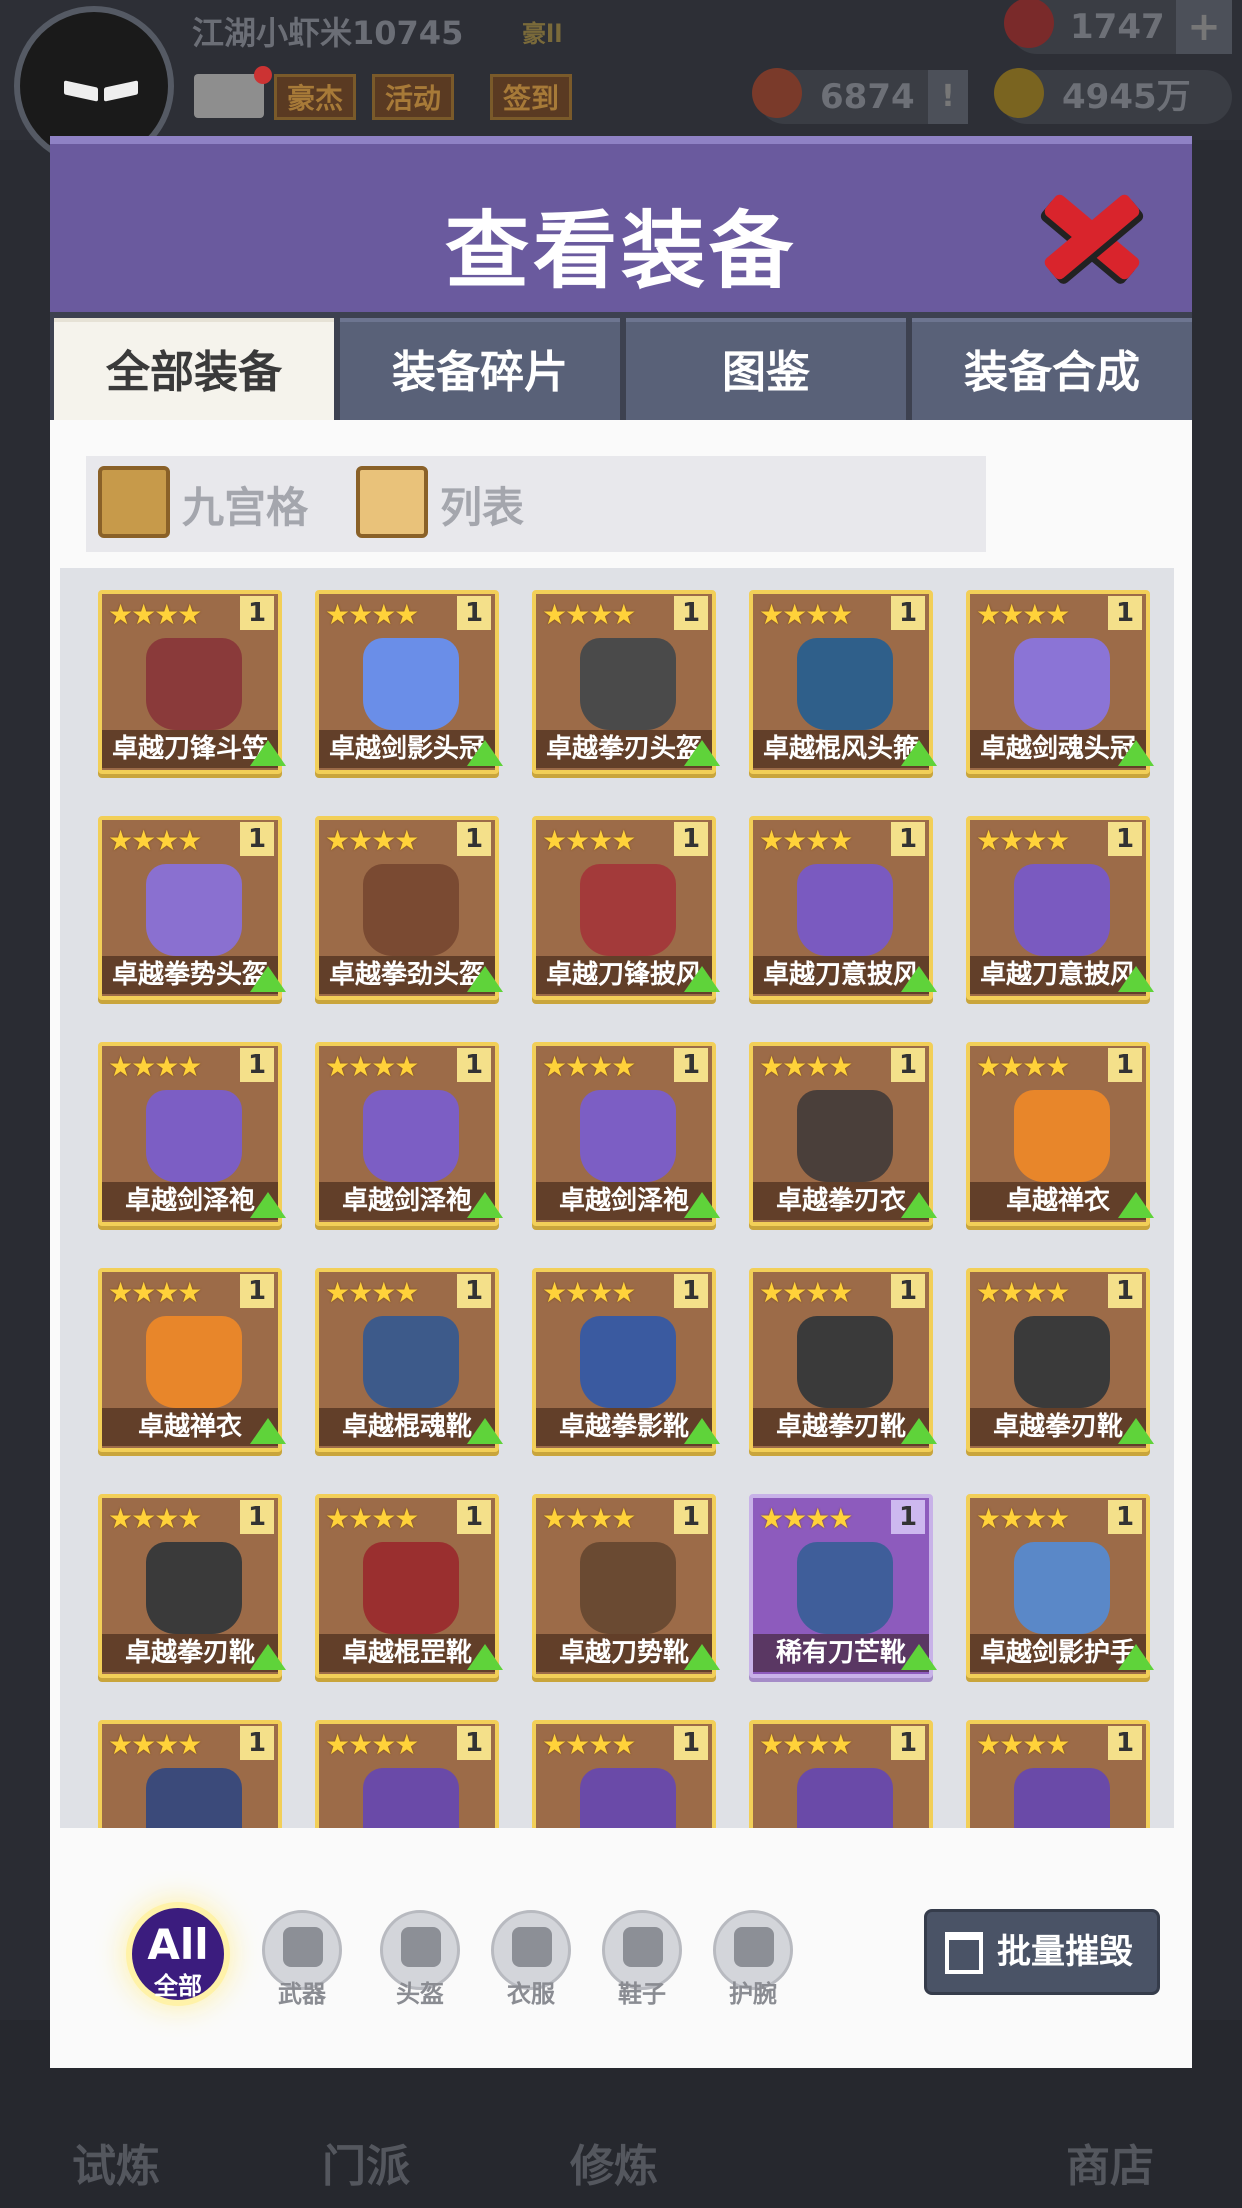 This screenshot has height=2208, width=1242. I want to click on equipment-slot: ★★★★ 1 卓越刀锋斗笠, so click(192, 682).